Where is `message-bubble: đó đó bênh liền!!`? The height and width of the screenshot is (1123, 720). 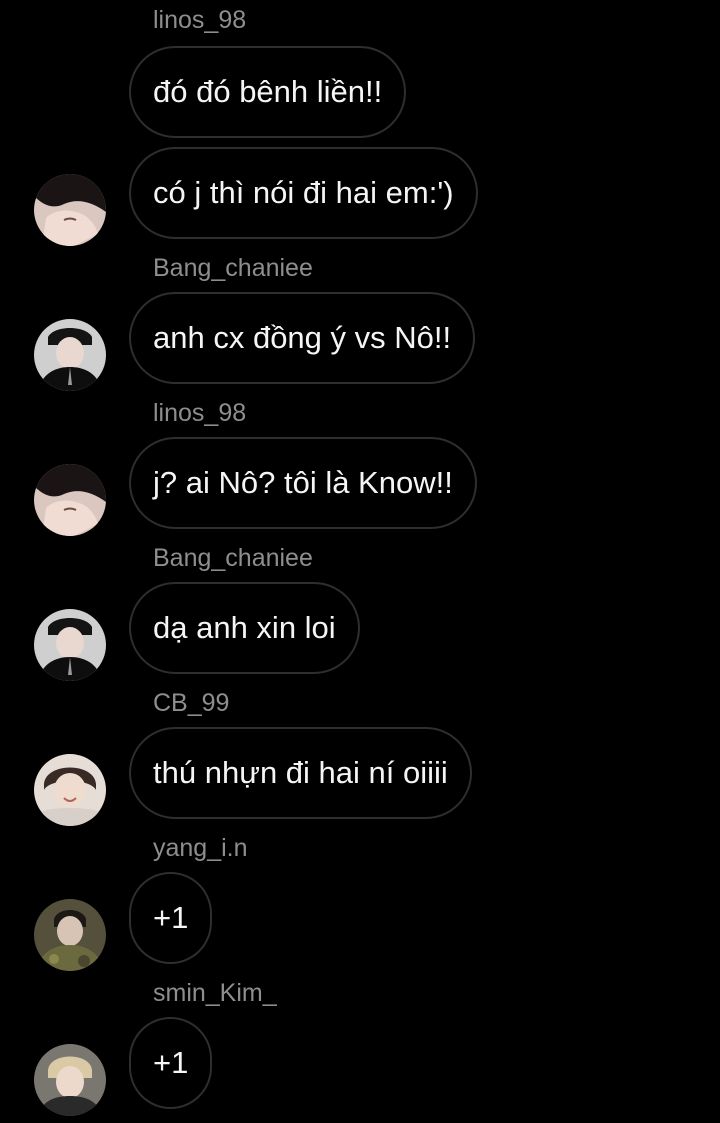 message-bubble: đó đó bênh liền!! is located at coordinates (268, 92).